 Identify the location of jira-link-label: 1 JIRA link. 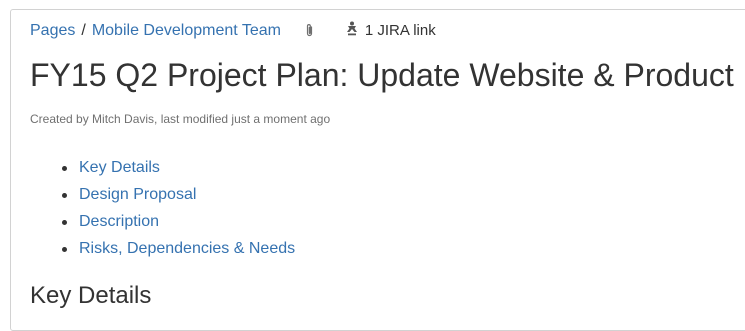
(400, 30).